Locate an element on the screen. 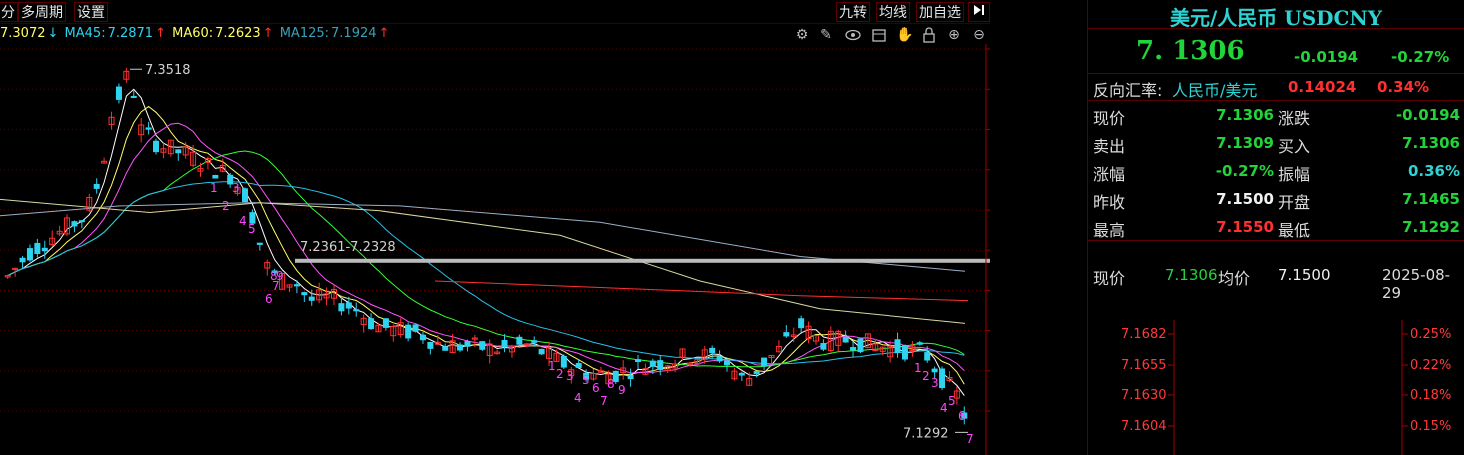 Image resolution: width=1464 pixels, height=455 pixels. zoom-in-icon: ⊕ is located at coordinates (954, 35).